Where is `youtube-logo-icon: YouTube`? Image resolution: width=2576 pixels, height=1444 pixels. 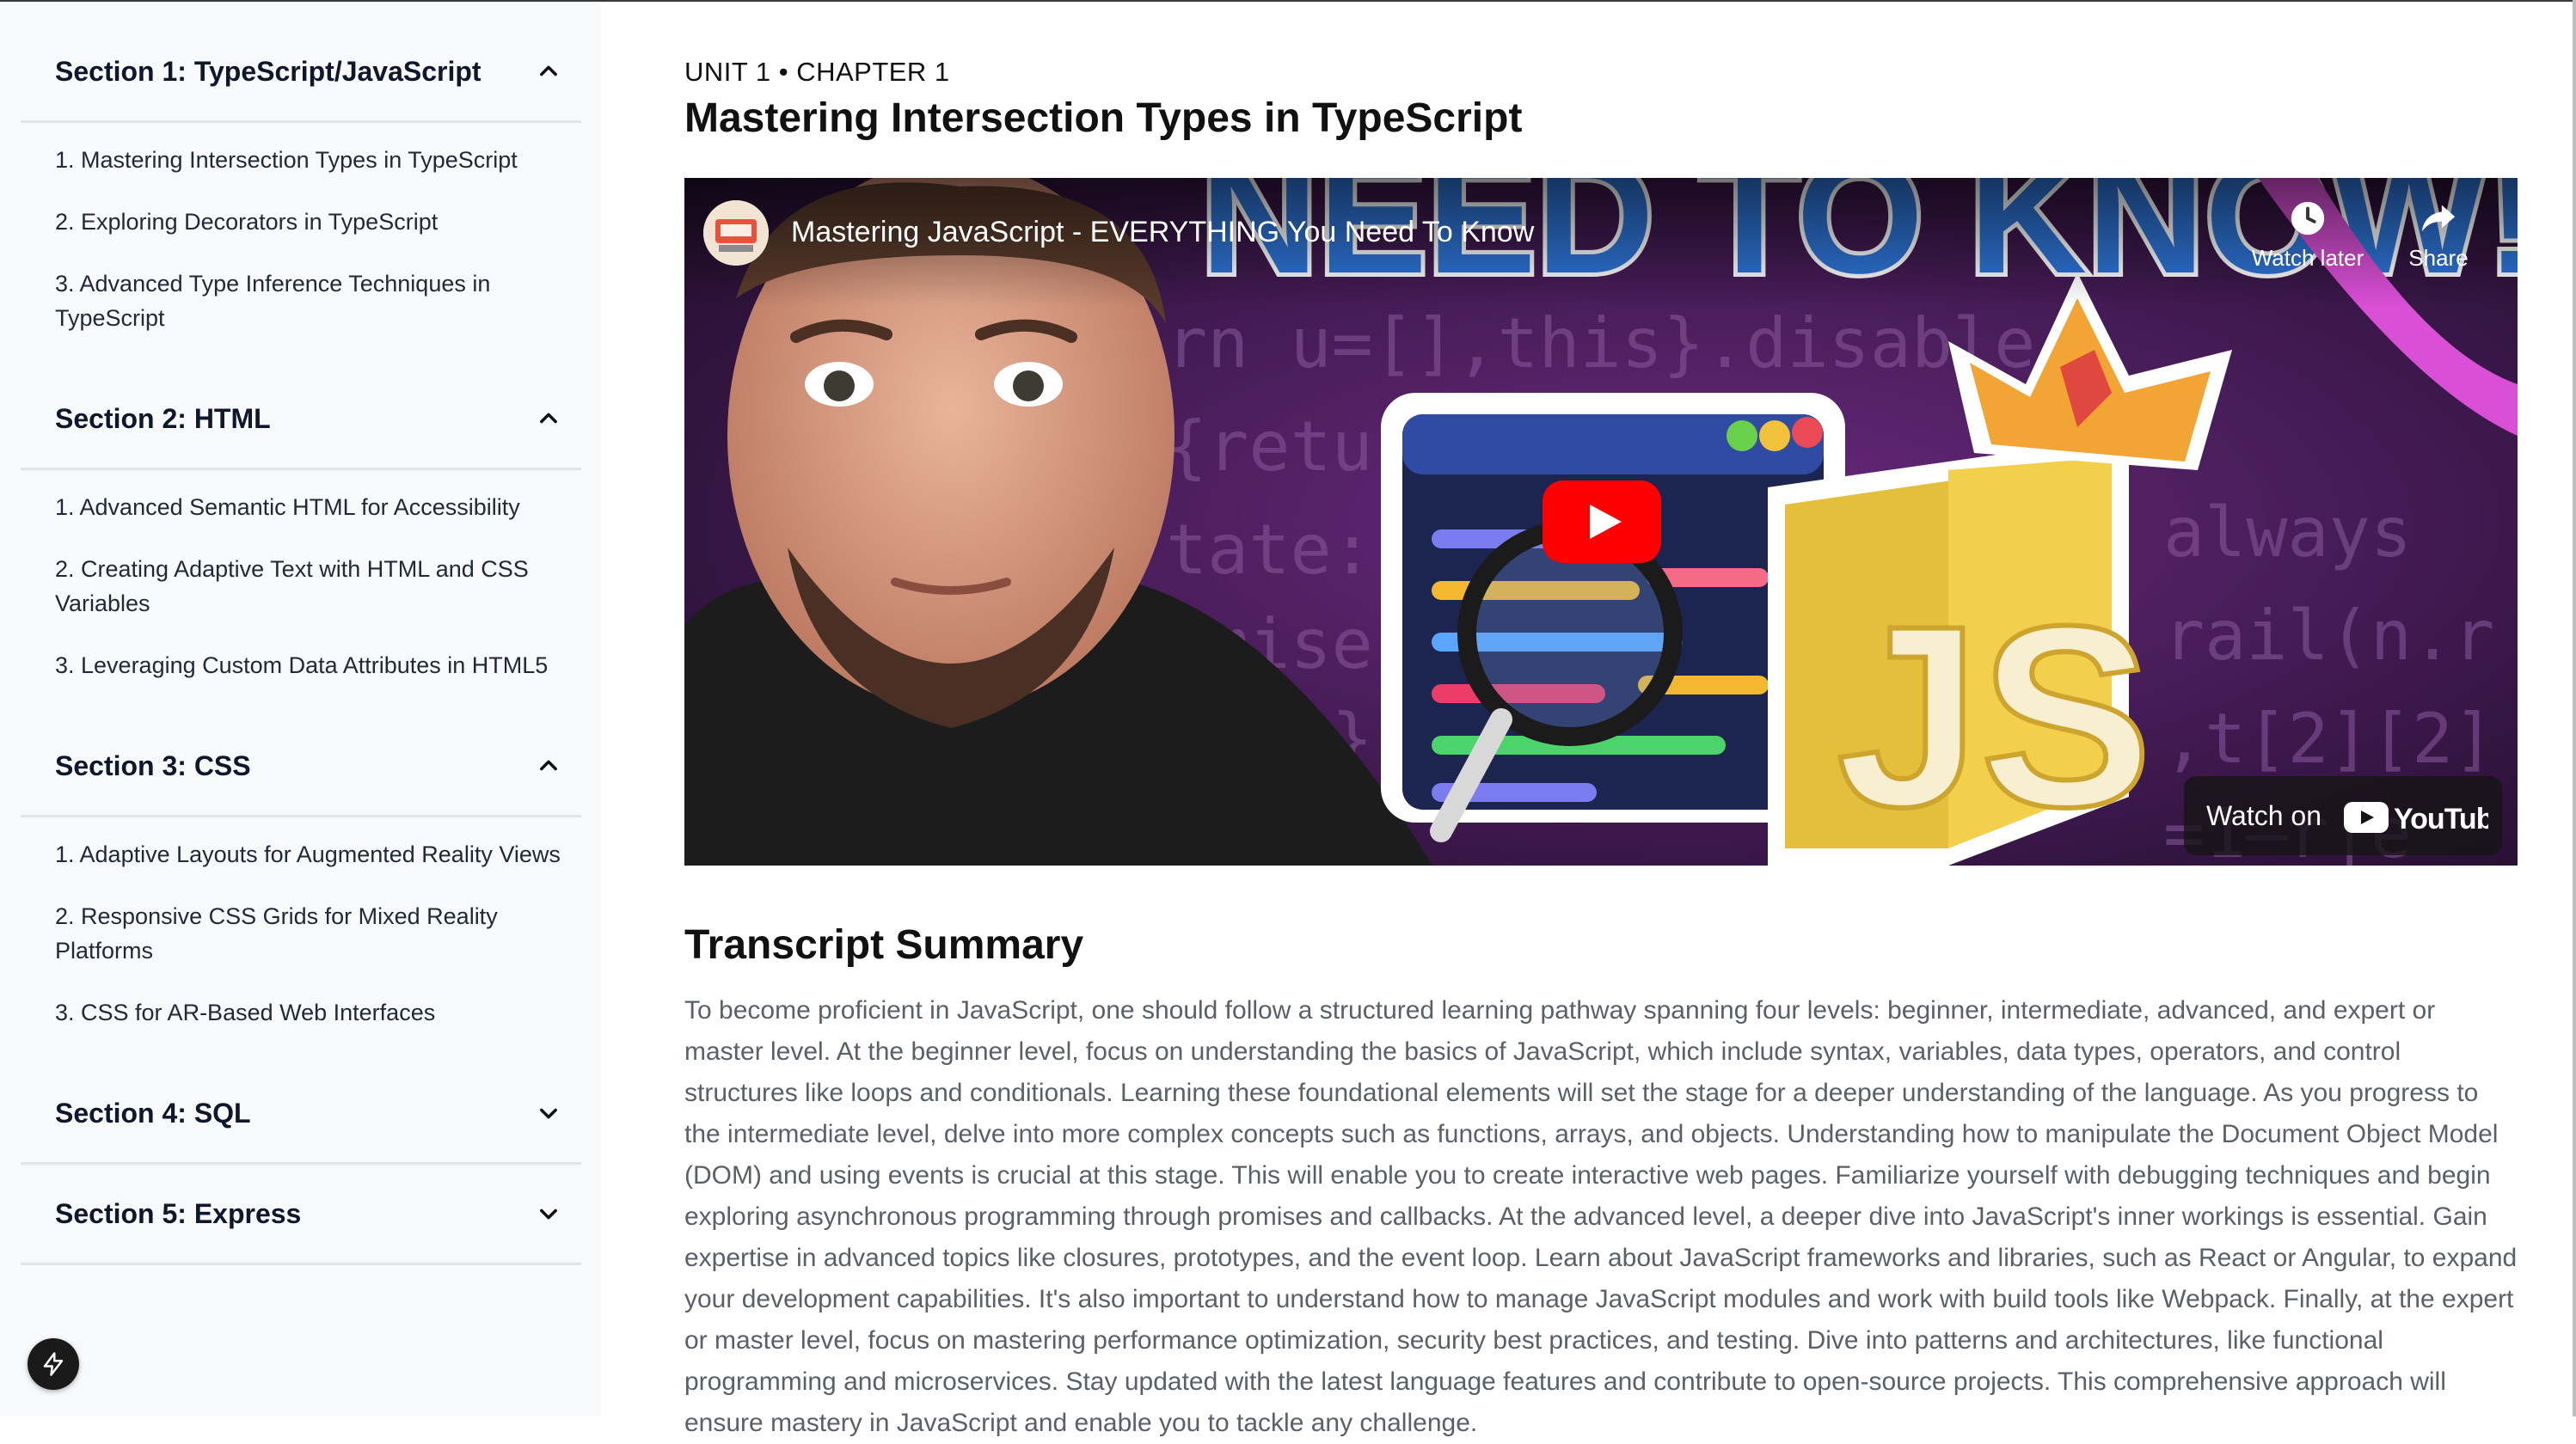 youtube-logo-icon: YouTube is located at coordinates (2416, 818).